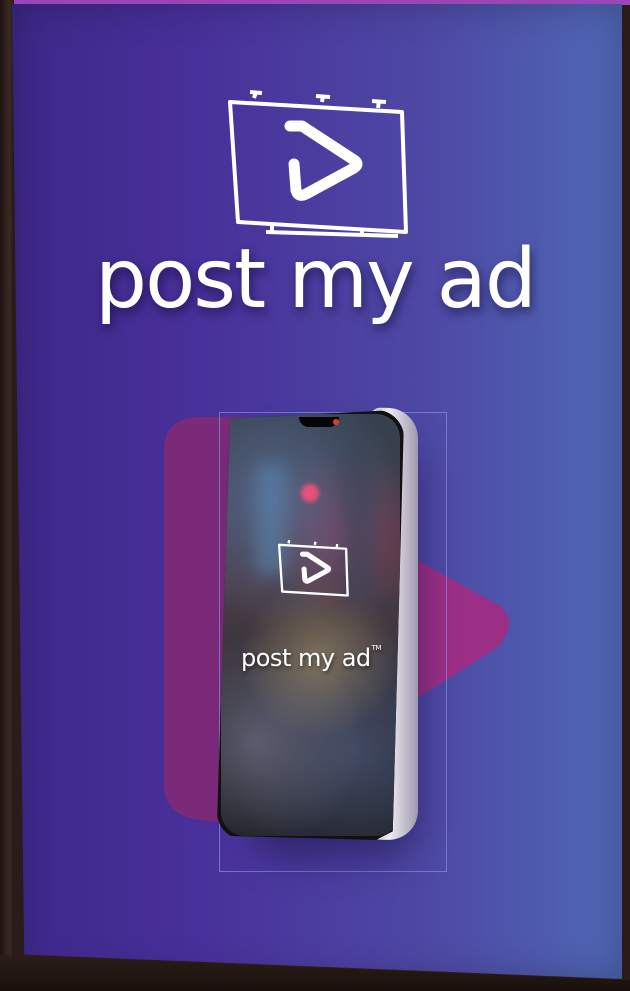 This screenshot has width=630, height=991. Describe the element at coordinates (316, 279) in the screenshot. I see `brand-wordmark: post my ad` at that location.